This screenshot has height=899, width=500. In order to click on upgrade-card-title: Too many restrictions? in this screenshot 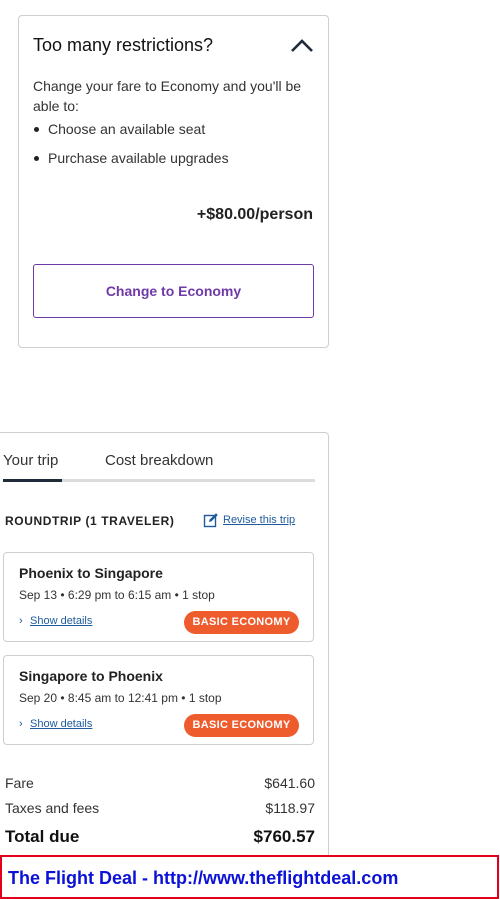, I will do `click(123, 45)`.